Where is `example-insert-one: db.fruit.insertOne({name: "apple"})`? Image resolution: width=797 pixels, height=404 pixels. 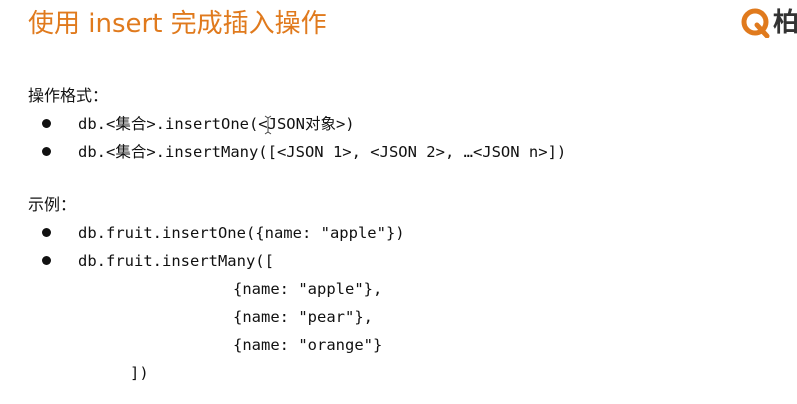 example-insert-one: db.fruit.insertOne({name: "apple"}) is located at coordinates (241, 233).